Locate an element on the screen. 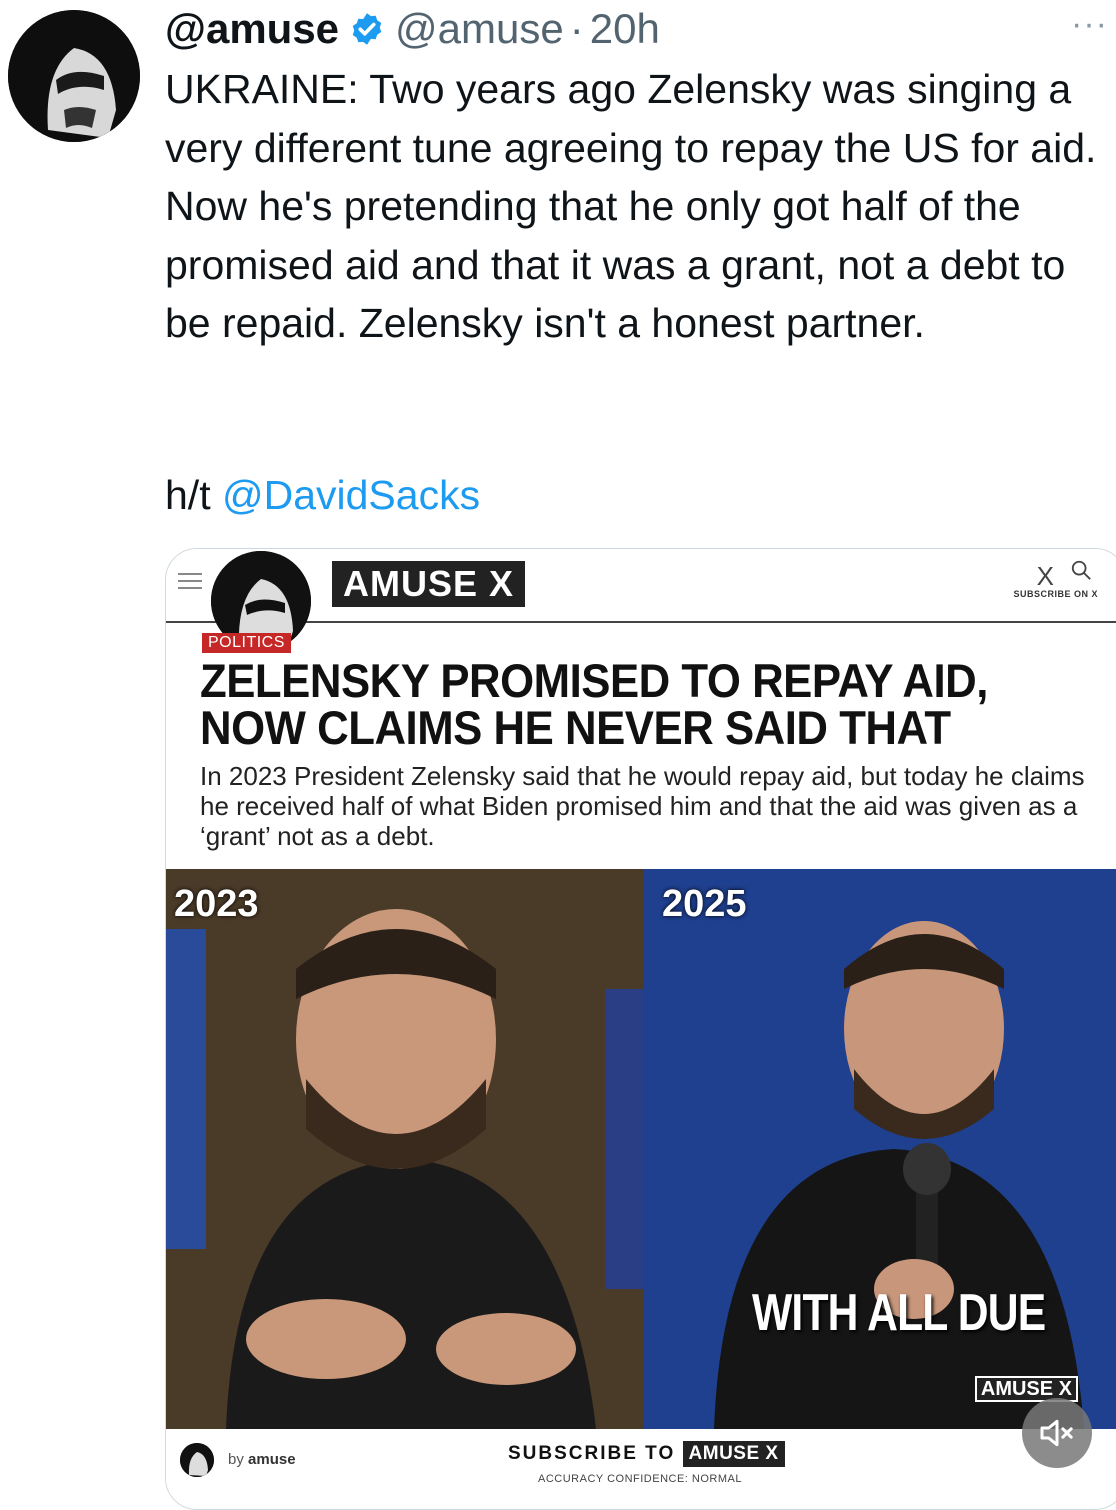  search-icon is located at coordinates (1081, 570).